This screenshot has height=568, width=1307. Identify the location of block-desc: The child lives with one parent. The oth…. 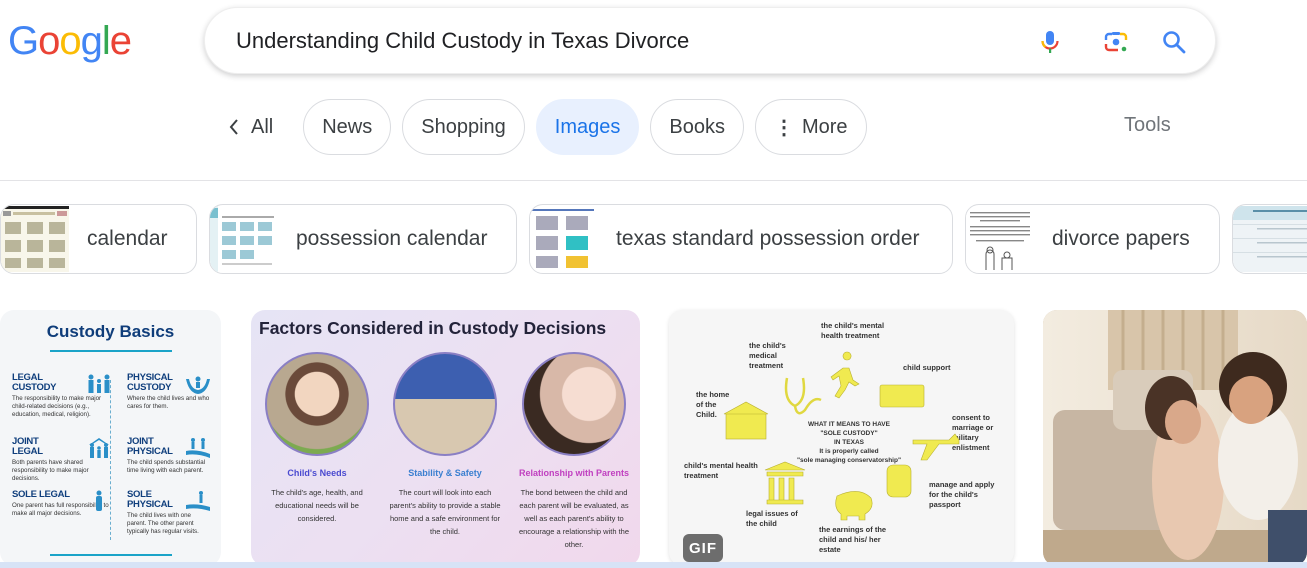
(163, 523).